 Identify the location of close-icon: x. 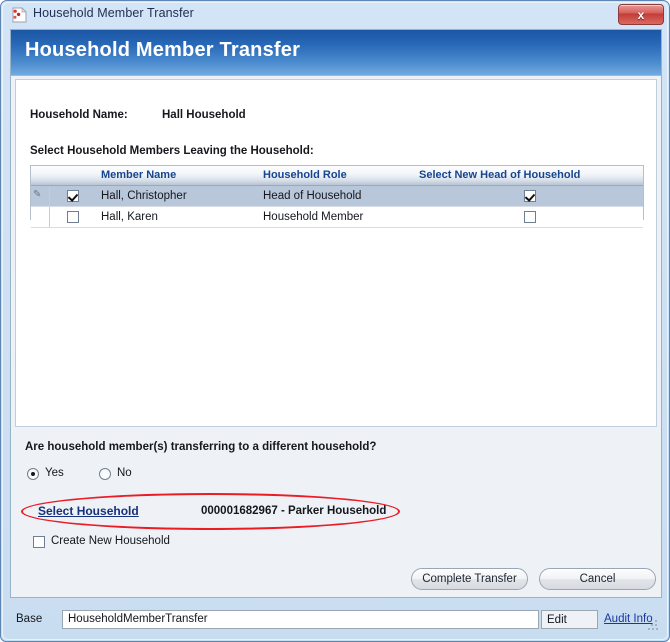
(641, 14).